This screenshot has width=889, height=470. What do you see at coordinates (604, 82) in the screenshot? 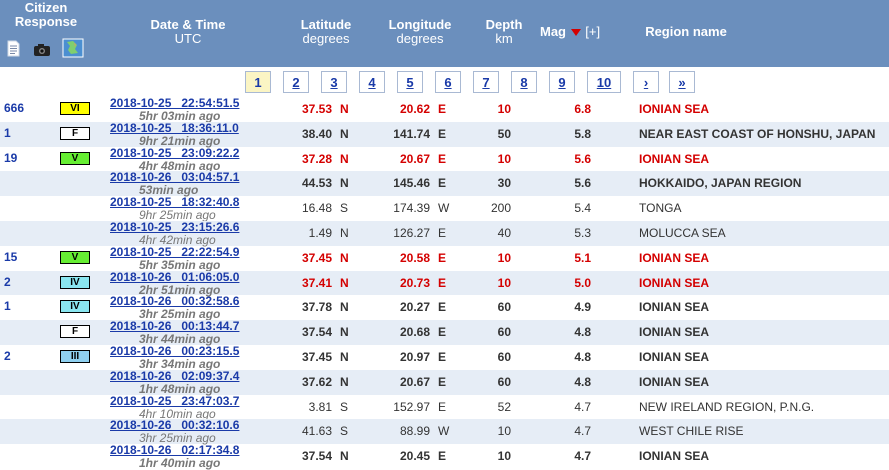
I see `page-10: 10` at bounding box center [604, 82].